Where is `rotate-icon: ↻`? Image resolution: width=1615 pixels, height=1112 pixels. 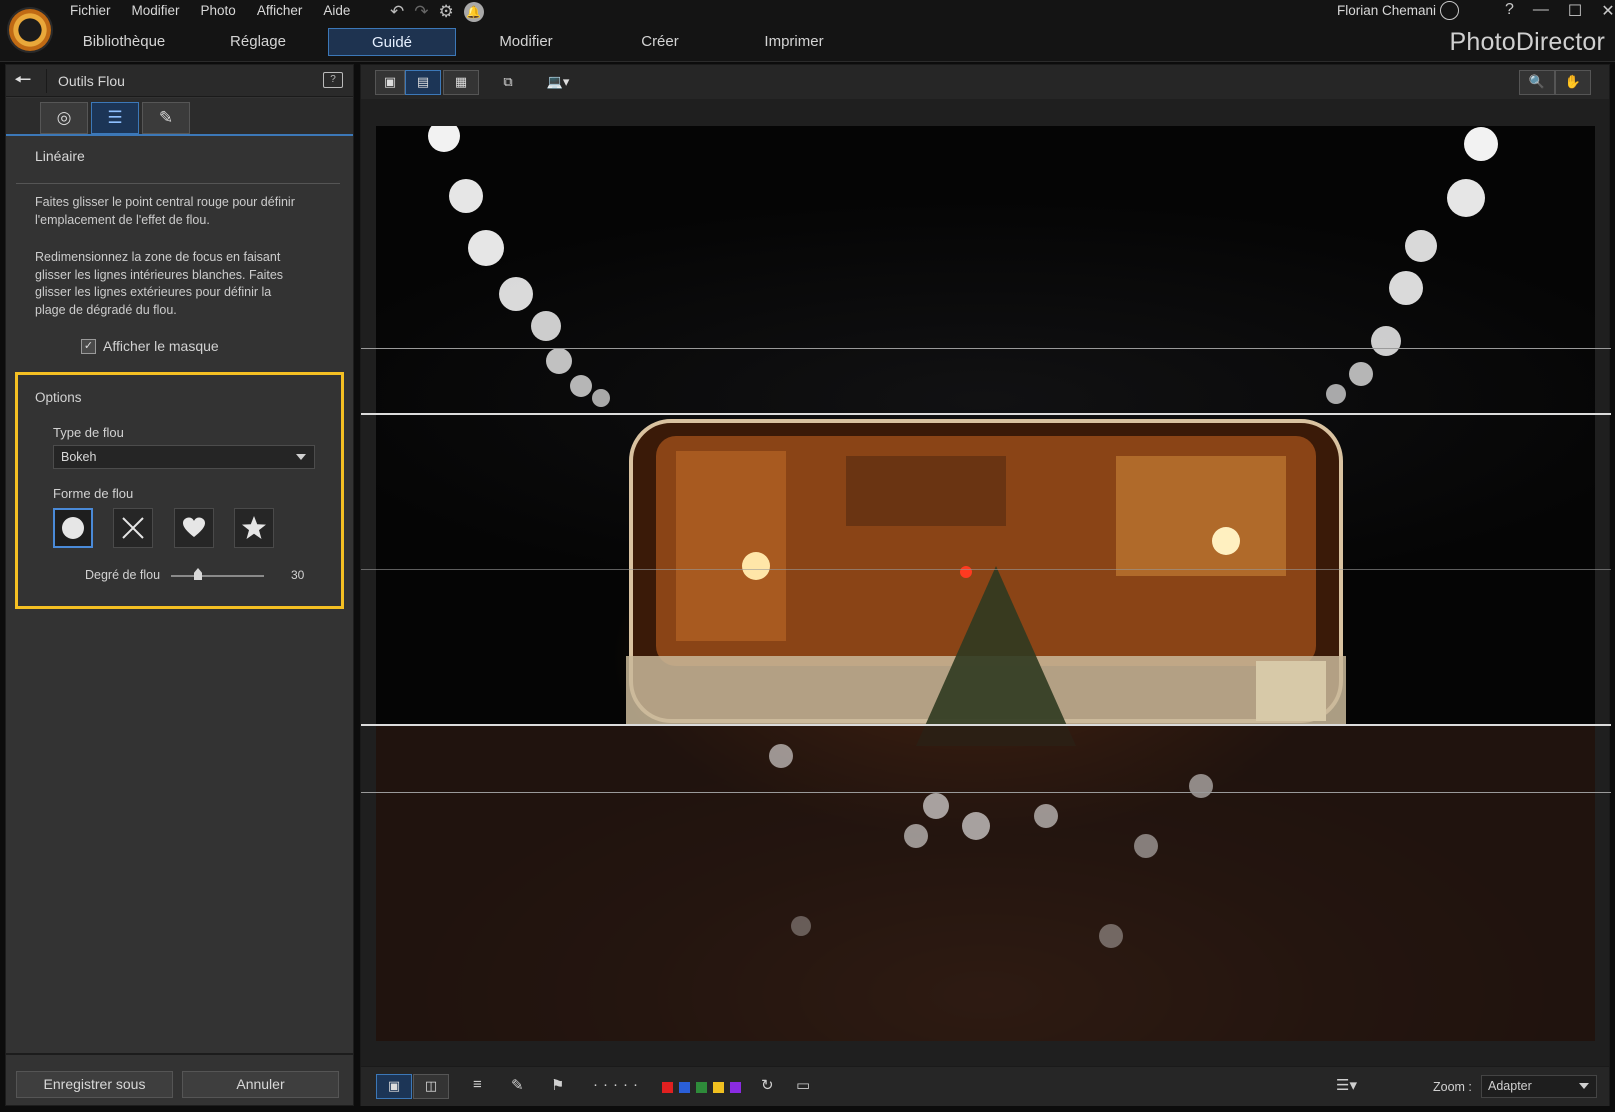 rotate-icon: ↻ is located at coordinates (767, 1085).